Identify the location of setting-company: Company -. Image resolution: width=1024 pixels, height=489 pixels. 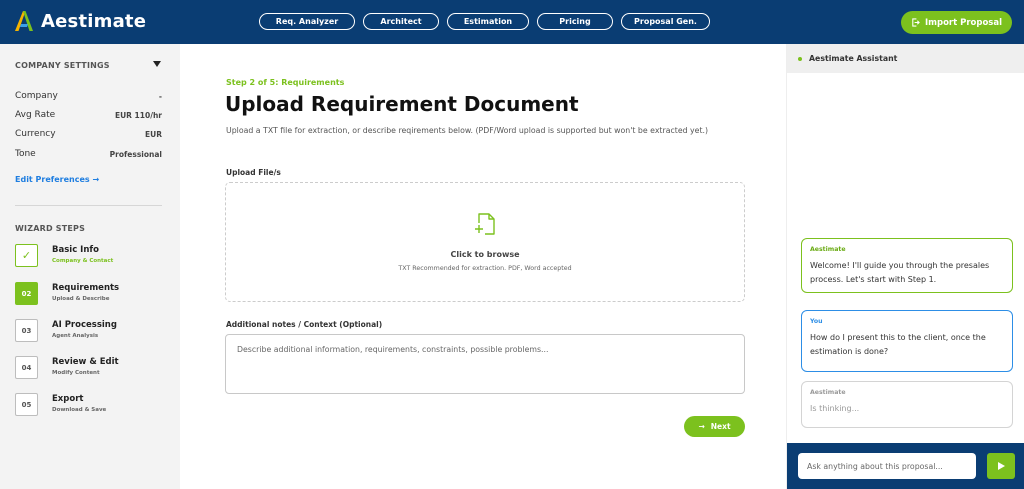
(88, 96).